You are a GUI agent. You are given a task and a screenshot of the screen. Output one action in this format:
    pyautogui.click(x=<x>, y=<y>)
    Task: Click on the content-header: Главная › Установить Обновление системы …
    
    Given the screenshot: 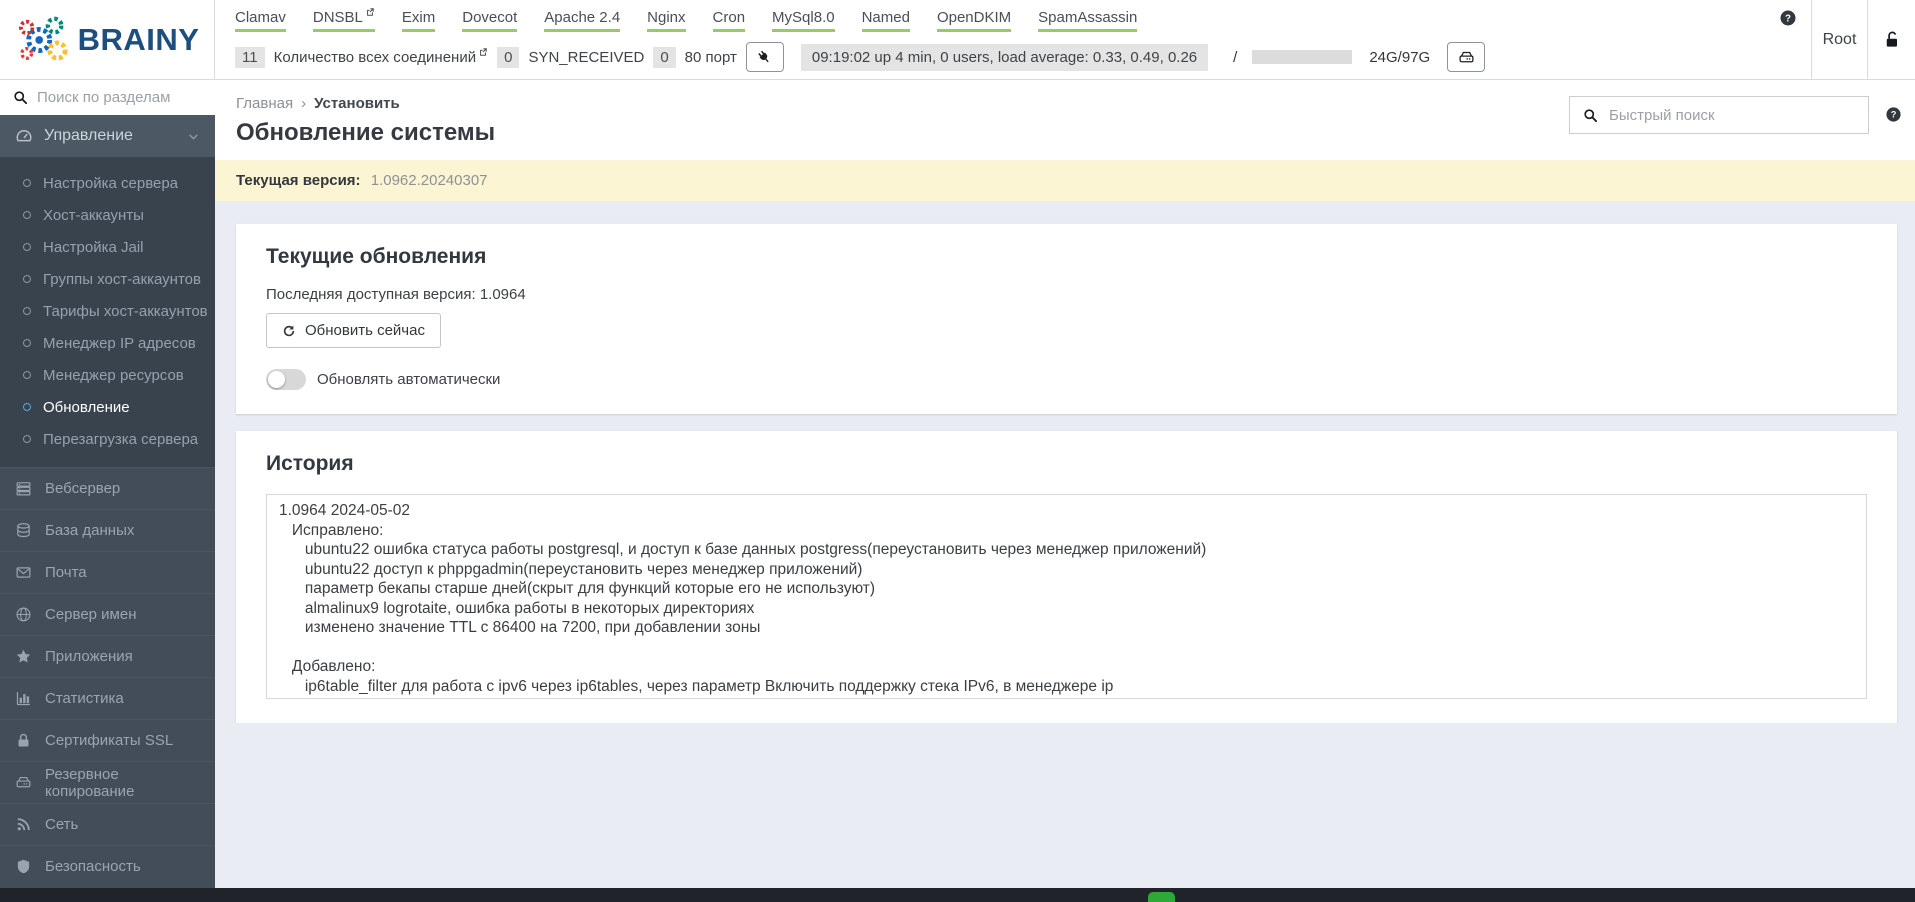 What is the action you would take?
    pyautogui.click(x=1065, y=120)
    